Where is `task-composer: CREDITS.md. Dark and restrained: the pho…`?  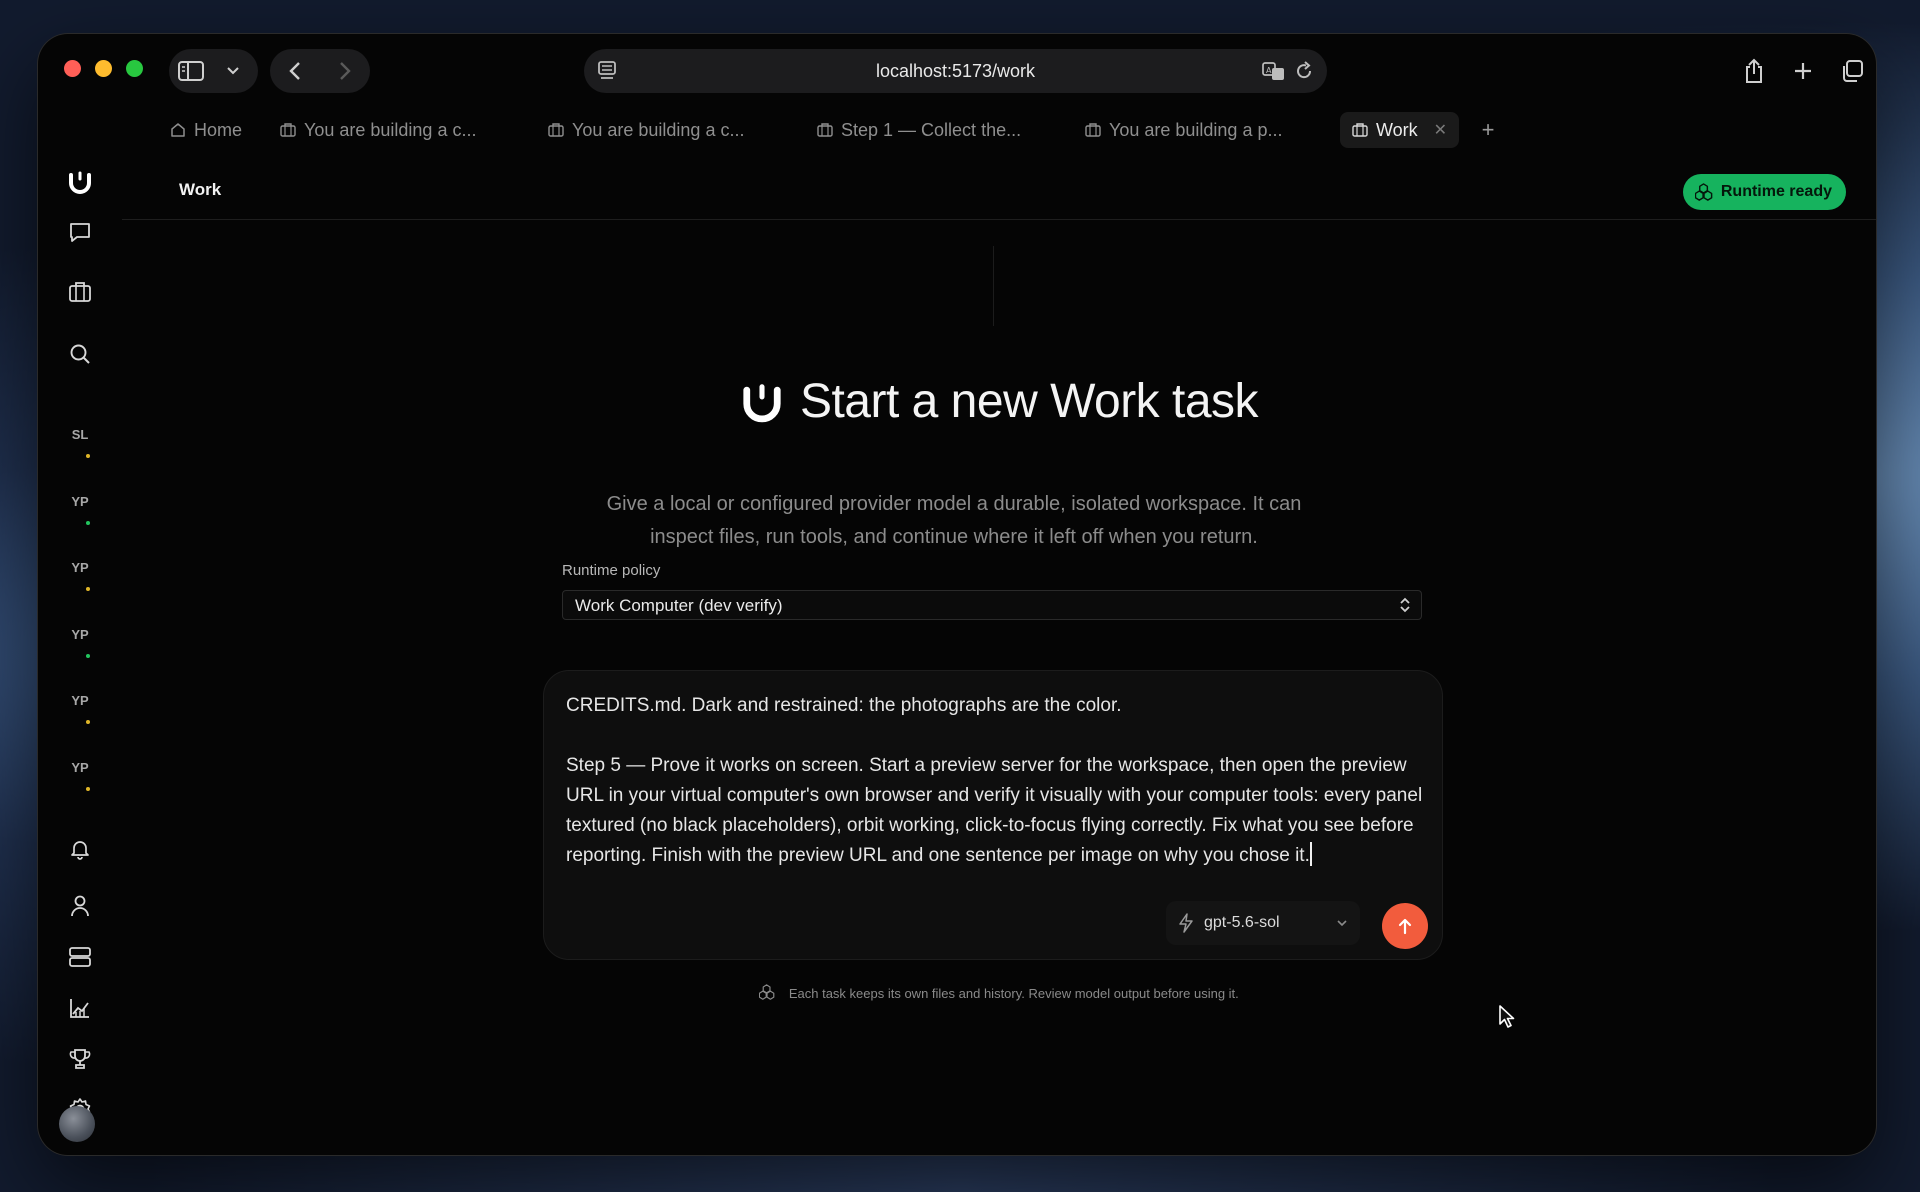
task-composer: CREDITS.md. Dark and restrained: the pho… is located at coordinates (993, 815).